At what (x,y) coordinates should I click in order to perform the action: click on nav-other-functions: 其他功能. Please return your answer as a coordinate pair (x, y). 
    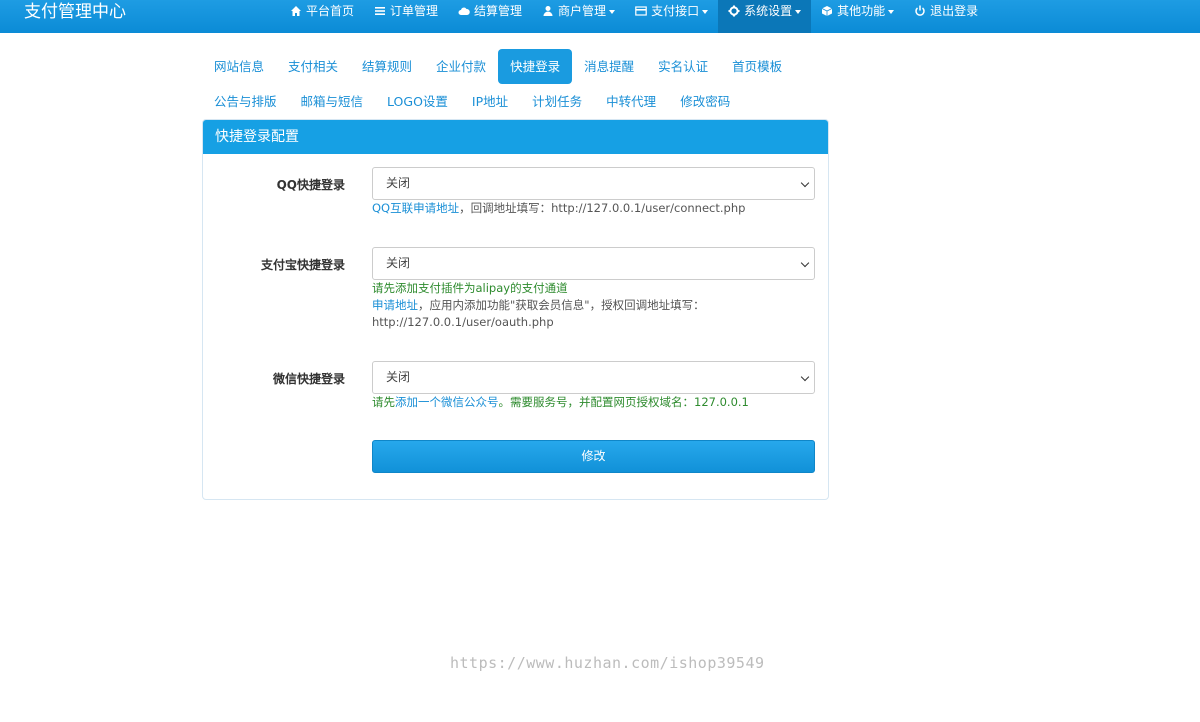
    Looking at the image, I should click on (857, 16).